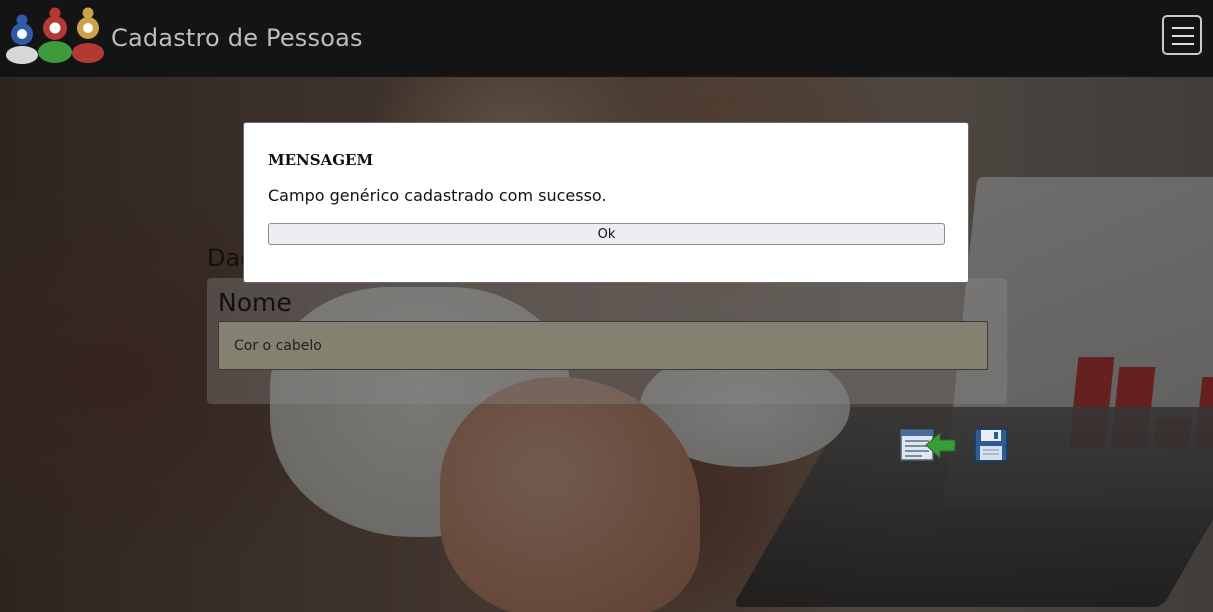 The image size is (1213, 612). Describe the element at coordinates (603, 345) in the screenshot. I see `name-input` at that location.